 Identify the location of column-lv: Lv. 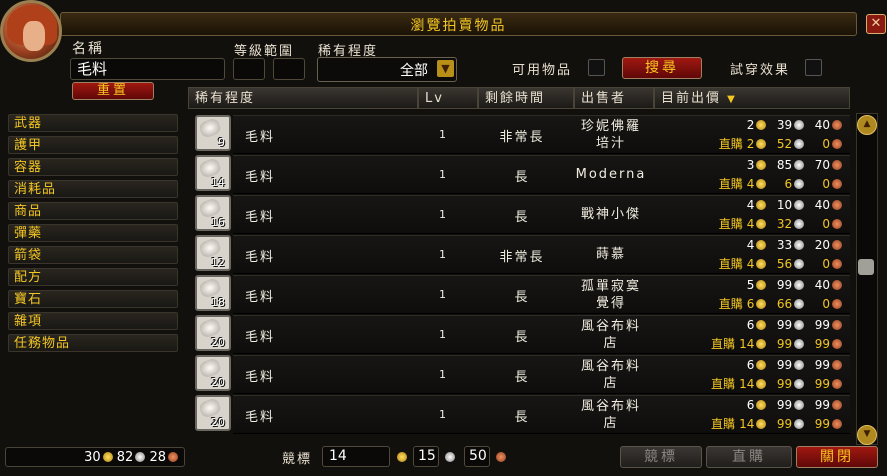
(448, 98).